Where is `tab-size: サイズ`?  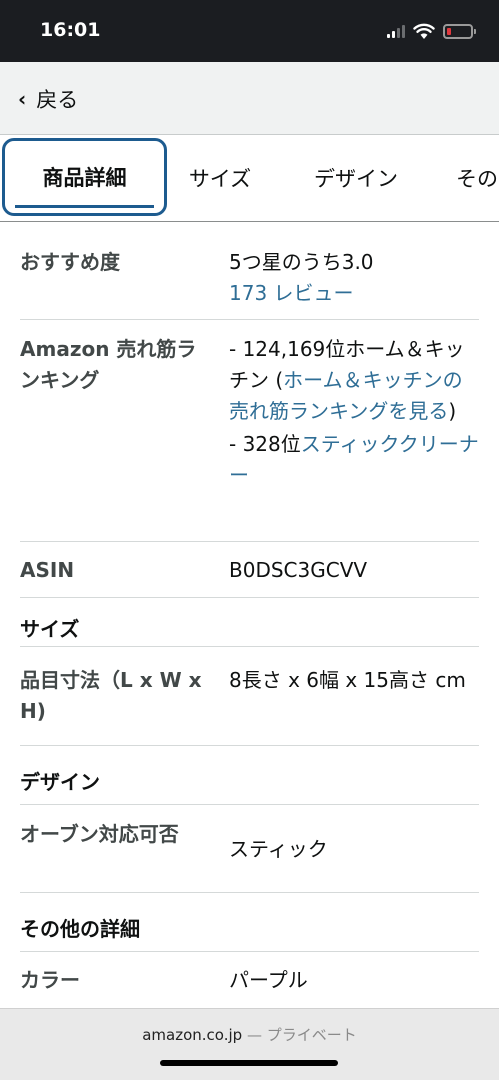
tab-size: サイズ is located at coordinates (220, 178).